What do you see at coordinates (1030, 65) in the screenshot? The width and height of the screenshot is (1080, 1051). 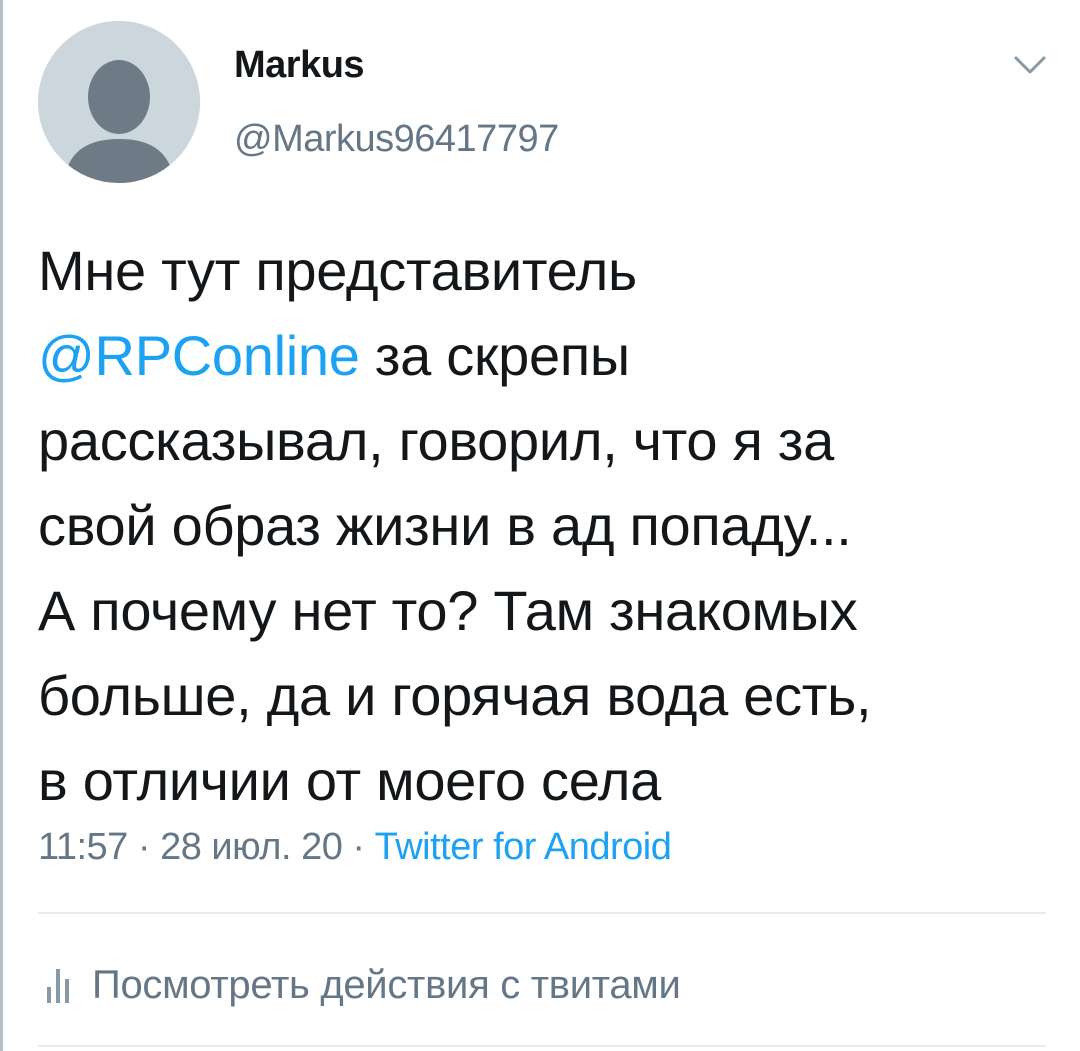 I see `chevron-down-icon` at bounding box center [1030, 65].